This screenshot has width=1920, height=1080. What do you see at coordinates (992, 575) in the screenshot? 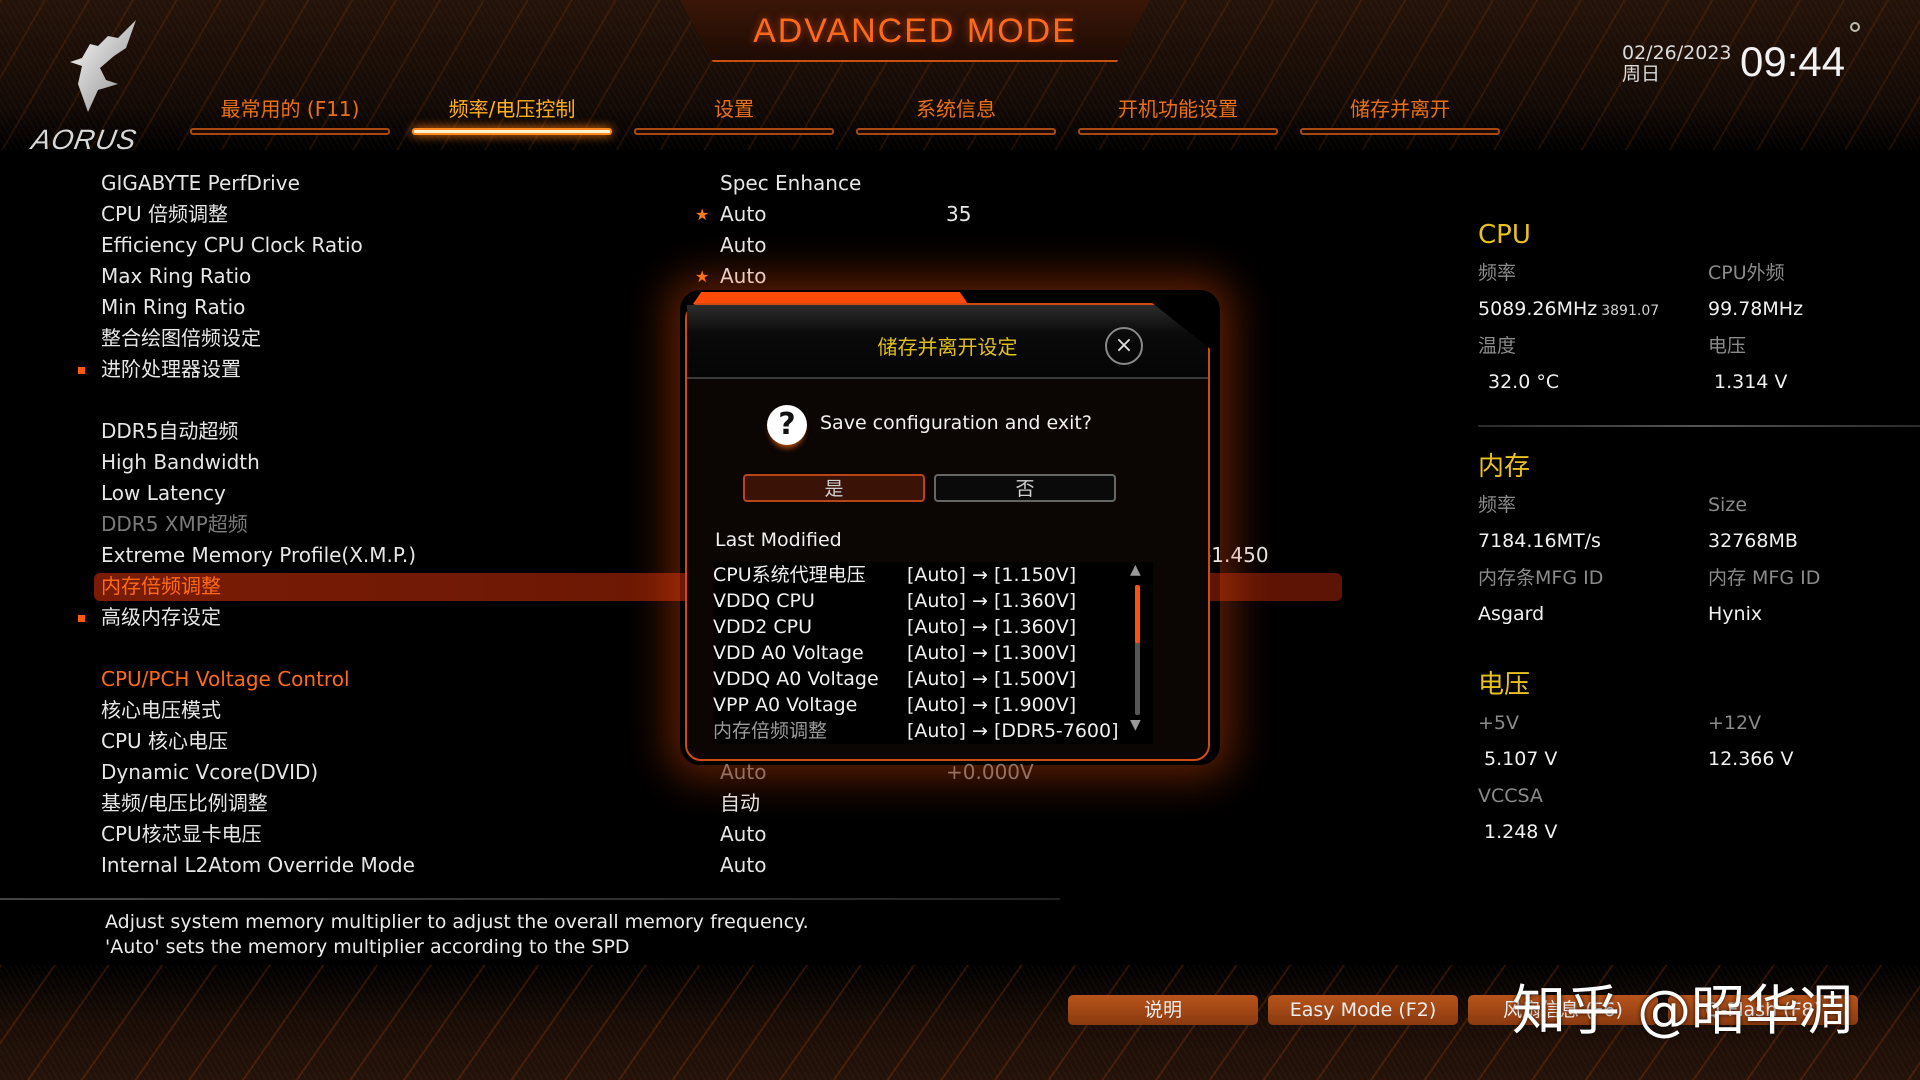
I see `change-value: [Auto] → [1.150V]` at bounding box center [992, 575].